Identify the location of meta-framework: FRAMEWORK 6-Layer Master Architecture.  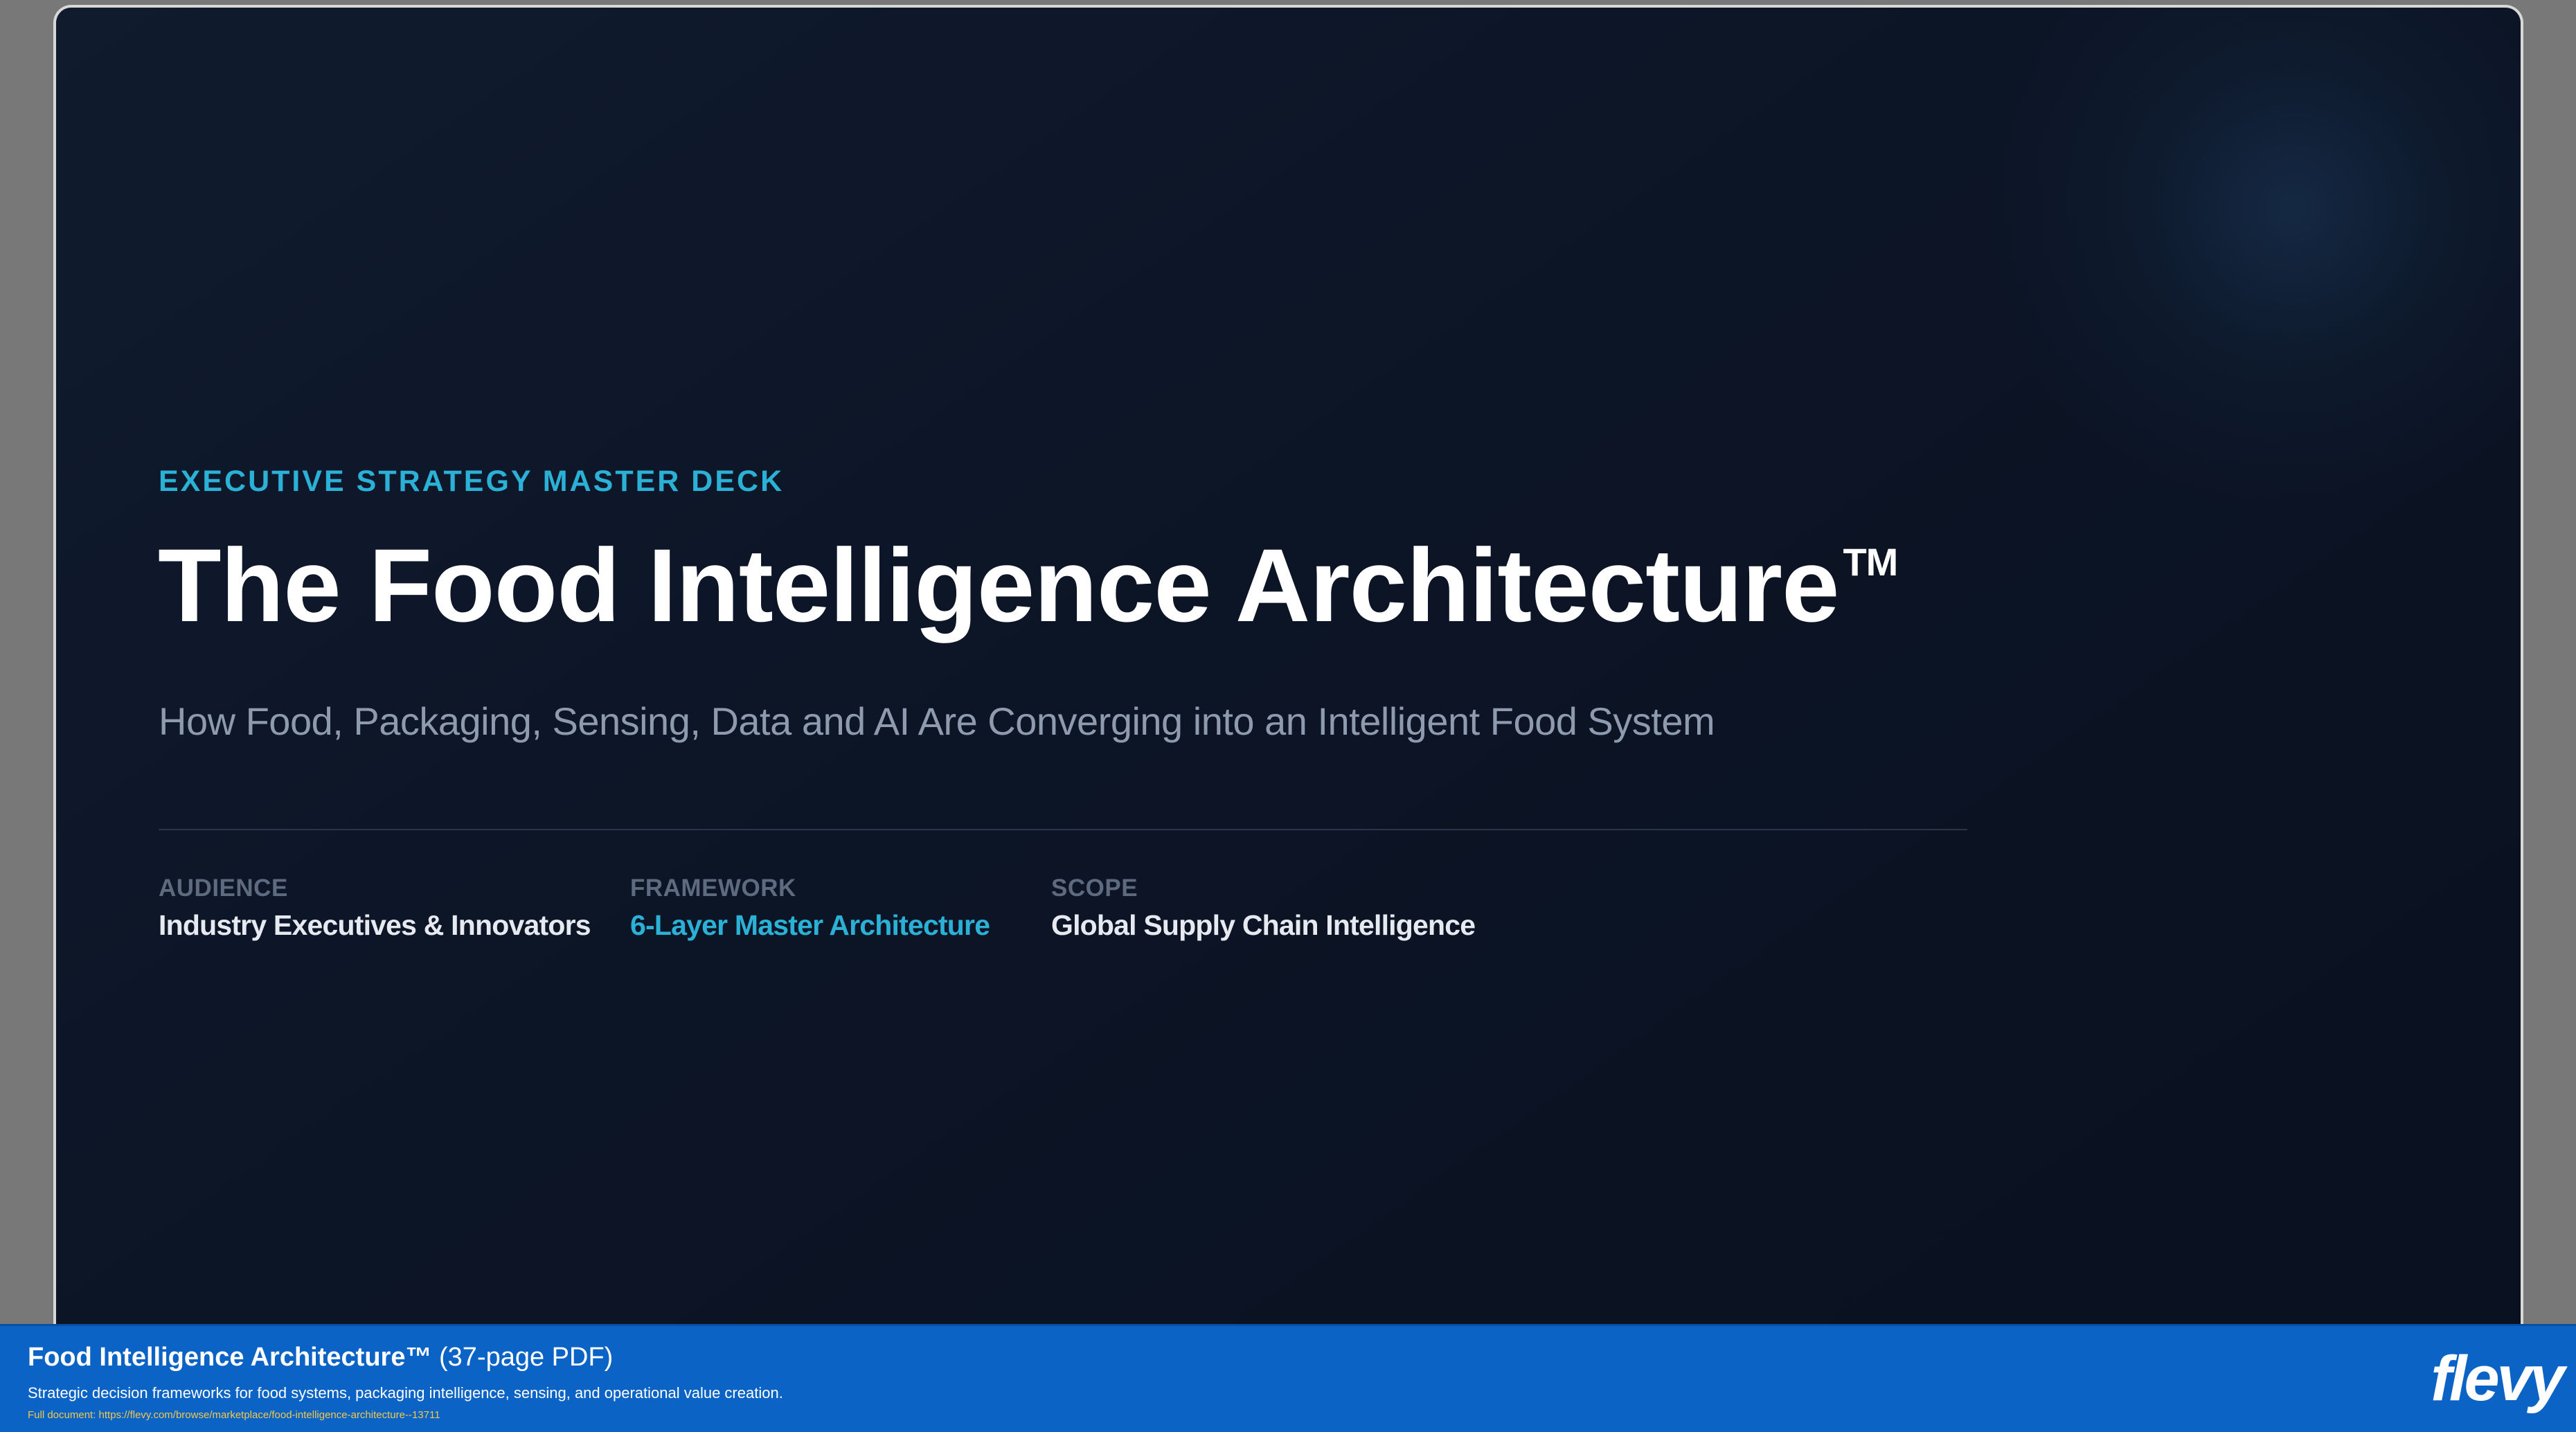
(810, 908).